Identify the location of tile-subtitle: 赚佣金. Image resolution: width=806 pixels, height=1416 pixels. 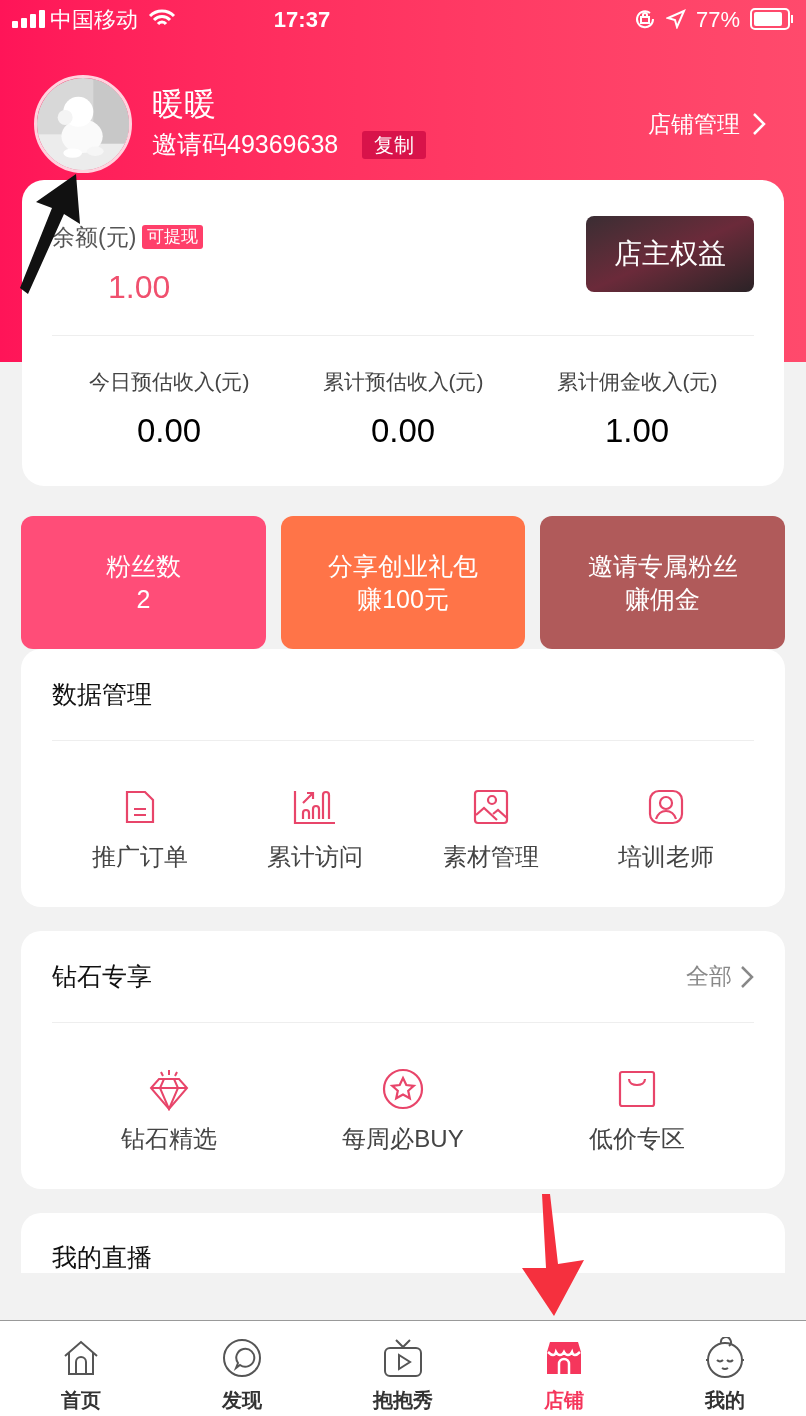
(663, 599).